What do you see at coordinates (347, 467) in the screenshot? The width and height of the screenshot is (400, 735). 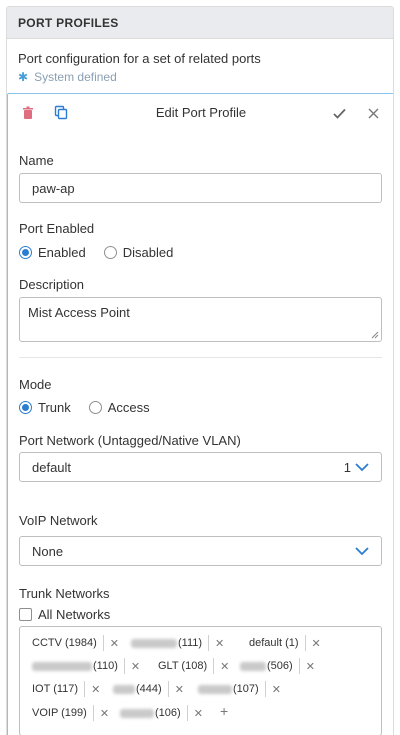 I see `port-network-count: 1` at bounding box center [347, 467].